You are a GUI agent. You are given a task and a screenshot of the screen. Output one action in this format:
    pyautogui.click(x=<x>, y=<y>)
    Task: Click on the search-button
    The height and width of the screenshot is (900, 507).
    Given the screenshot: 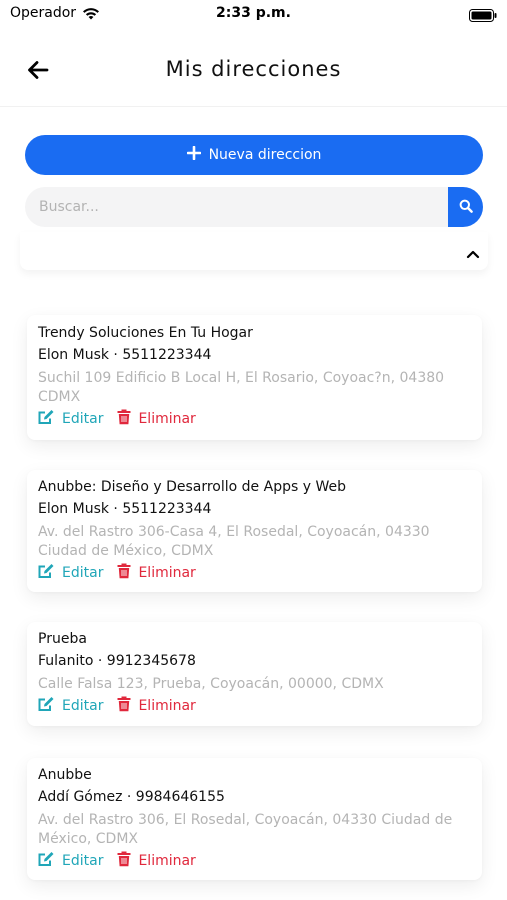 What is the action you would take?
    pyautogui.click(x=465, y=207)
    